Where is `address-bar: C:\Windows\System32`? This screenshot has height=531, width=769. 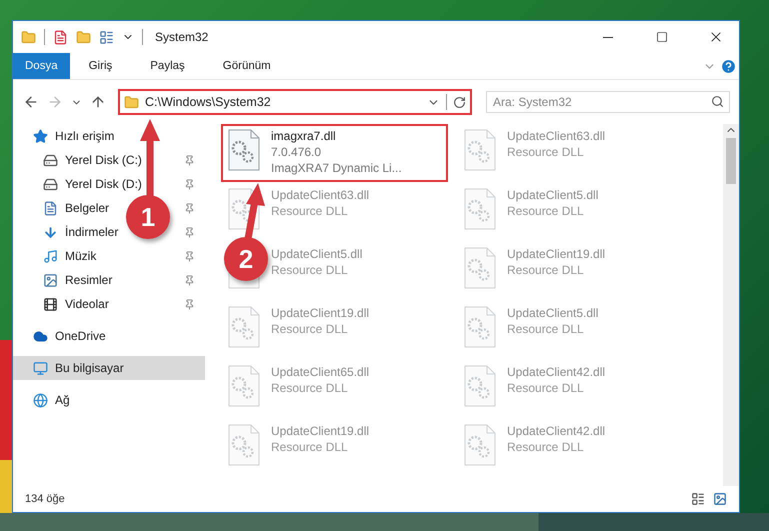
address-bar: C:\Windows\System32 is located at coordinates (295, 102).